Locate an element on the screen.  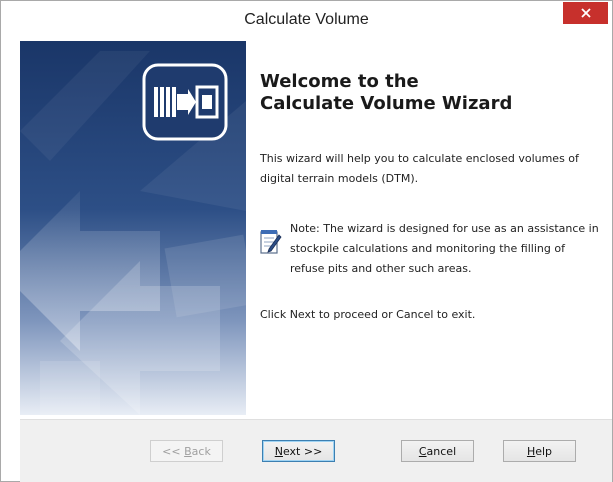
back-accelerator: B is located at coordinates (188, 451).